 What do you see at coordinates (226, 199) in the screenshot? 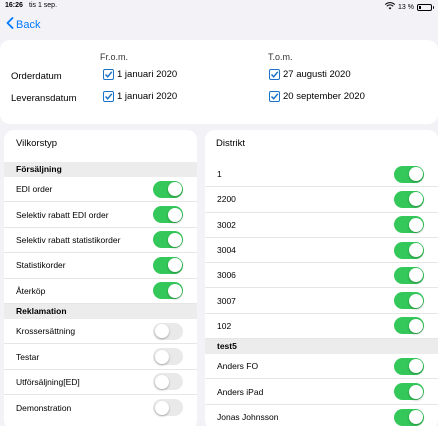
I see `list-item-label: 2200` at bounding box center [226, 199].